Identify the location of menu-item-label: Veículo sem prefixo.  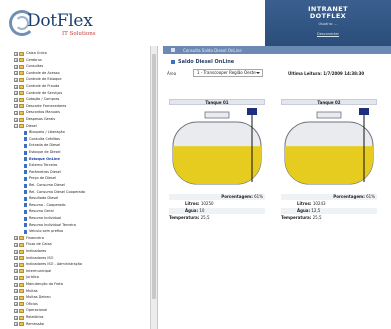
(46, 231).